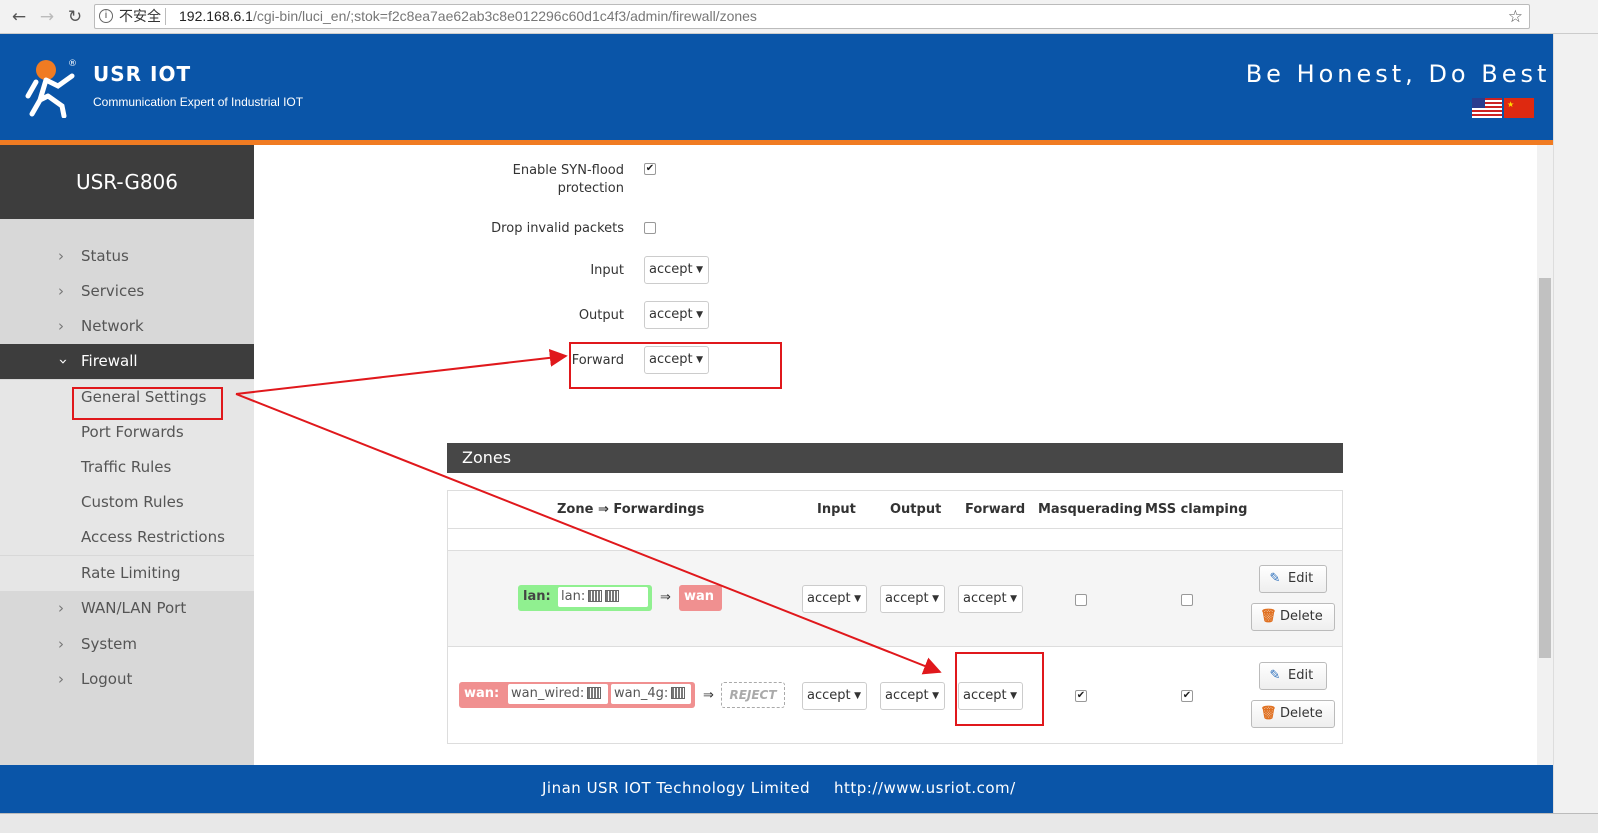  I want to click on syn-flood-label: Enable SYN-flood protection, so click(568, 179).